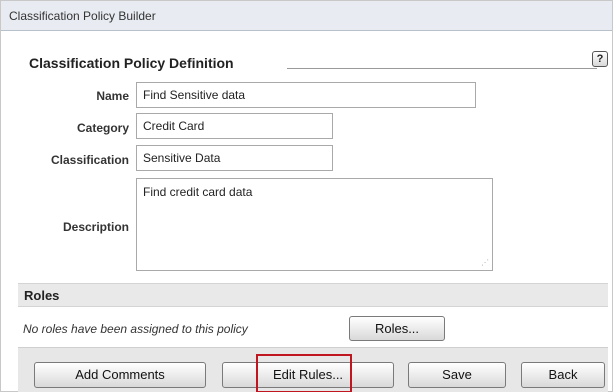 The height and width of the screenshot is (392, 613). What do you see at coordinates (313, 295) in the screenshot?
I see `roles-section-bar: Roles` at bounding box center [313, 295].